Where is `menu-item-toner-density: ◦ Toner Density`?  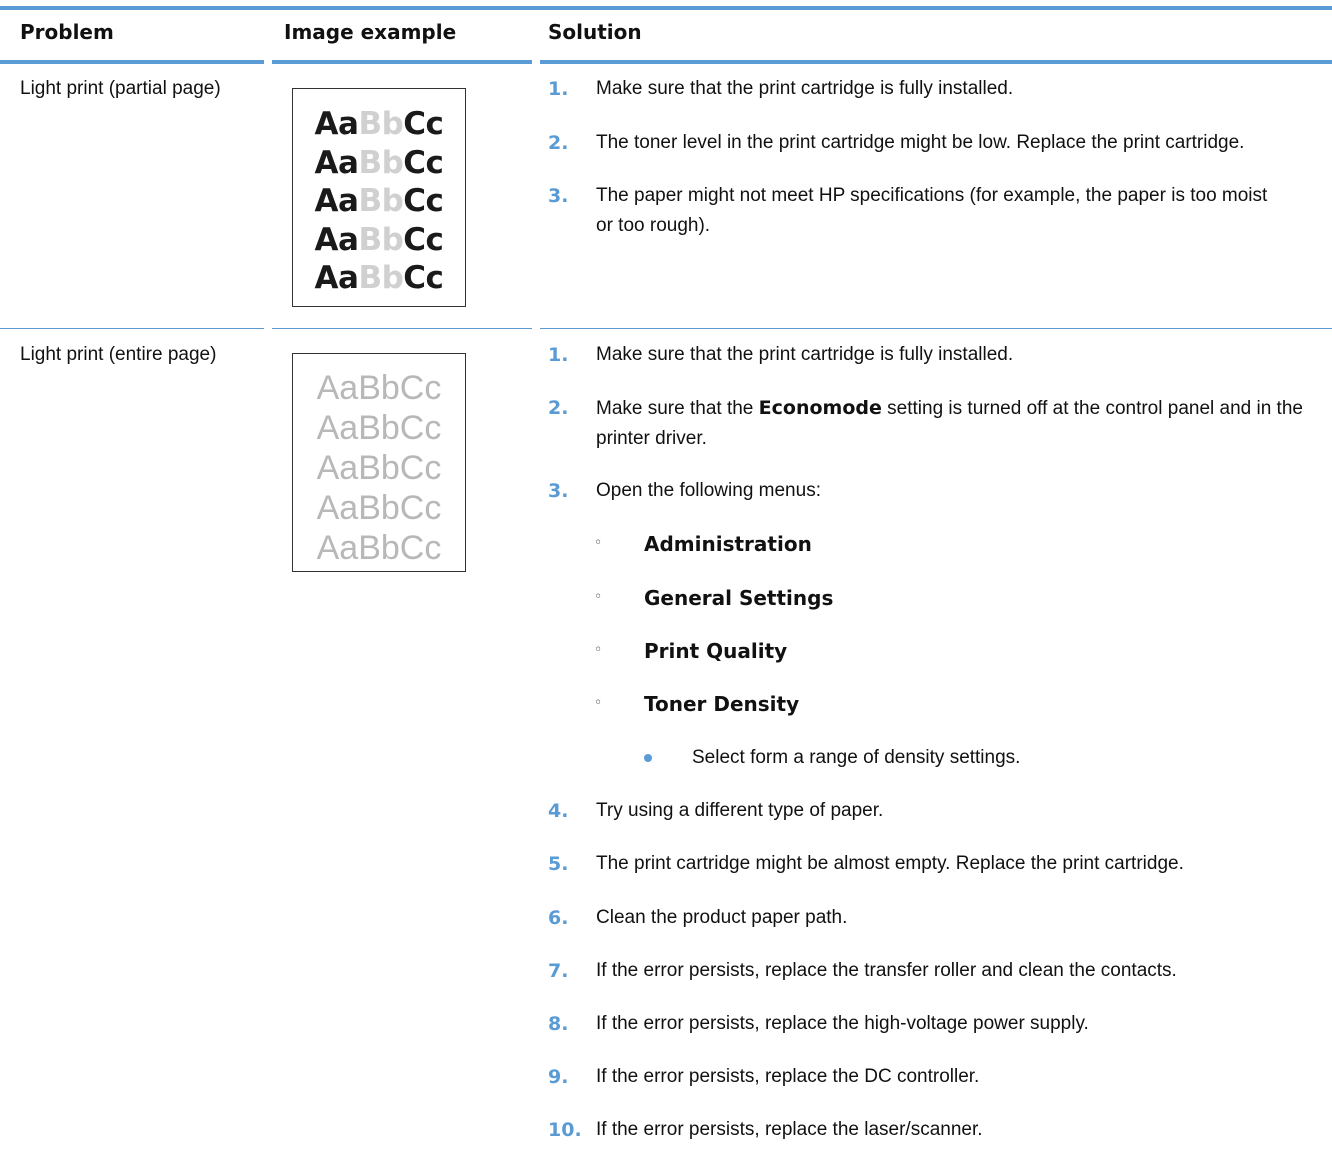 menu-item-toner-density: ◦ Toner Density is located at coordinates (697, 704).